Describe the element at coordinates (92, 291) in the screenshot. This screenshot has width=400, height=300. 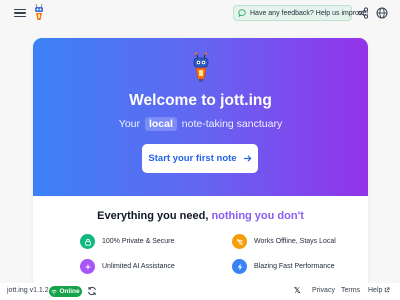
I see `sync-icon` at that location.